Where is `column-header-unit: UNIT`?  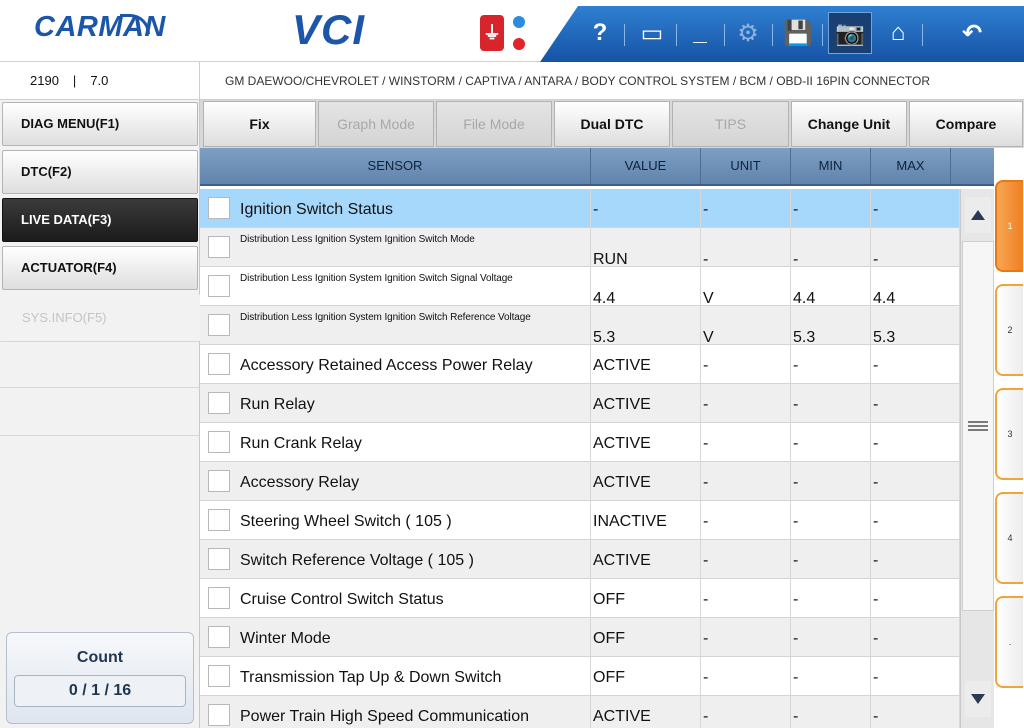
column-header-unit: UNIT is located at coordinates (746, 166).